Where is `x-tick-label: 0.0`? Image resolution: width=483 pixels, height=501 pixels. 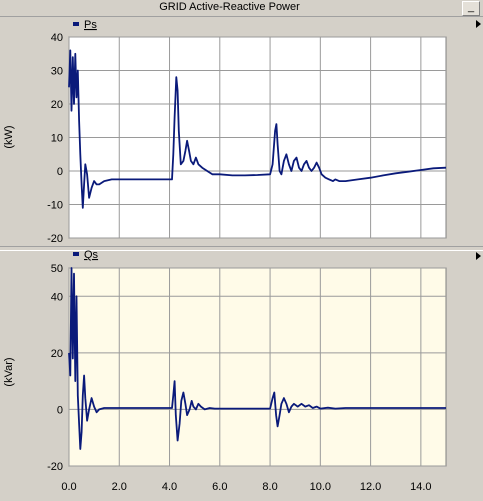
x-tick-label: 0.0 is located at coordinates (68, 487).